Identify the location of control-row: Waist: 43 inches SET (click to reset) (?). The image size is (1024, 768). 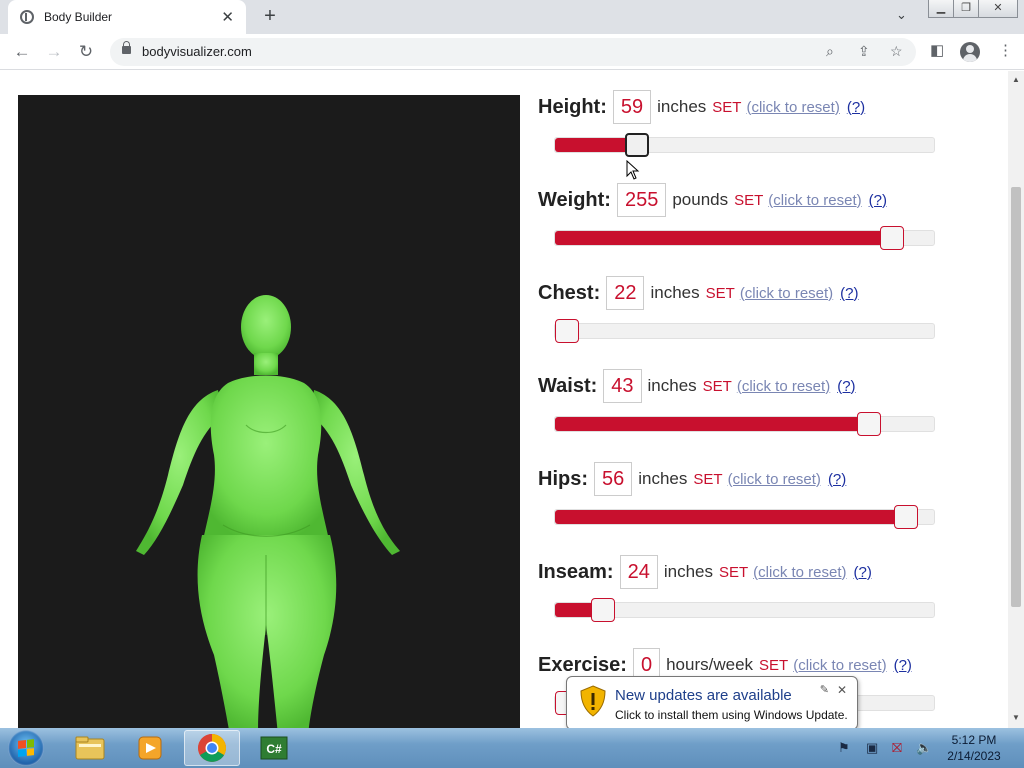
(697, 386).